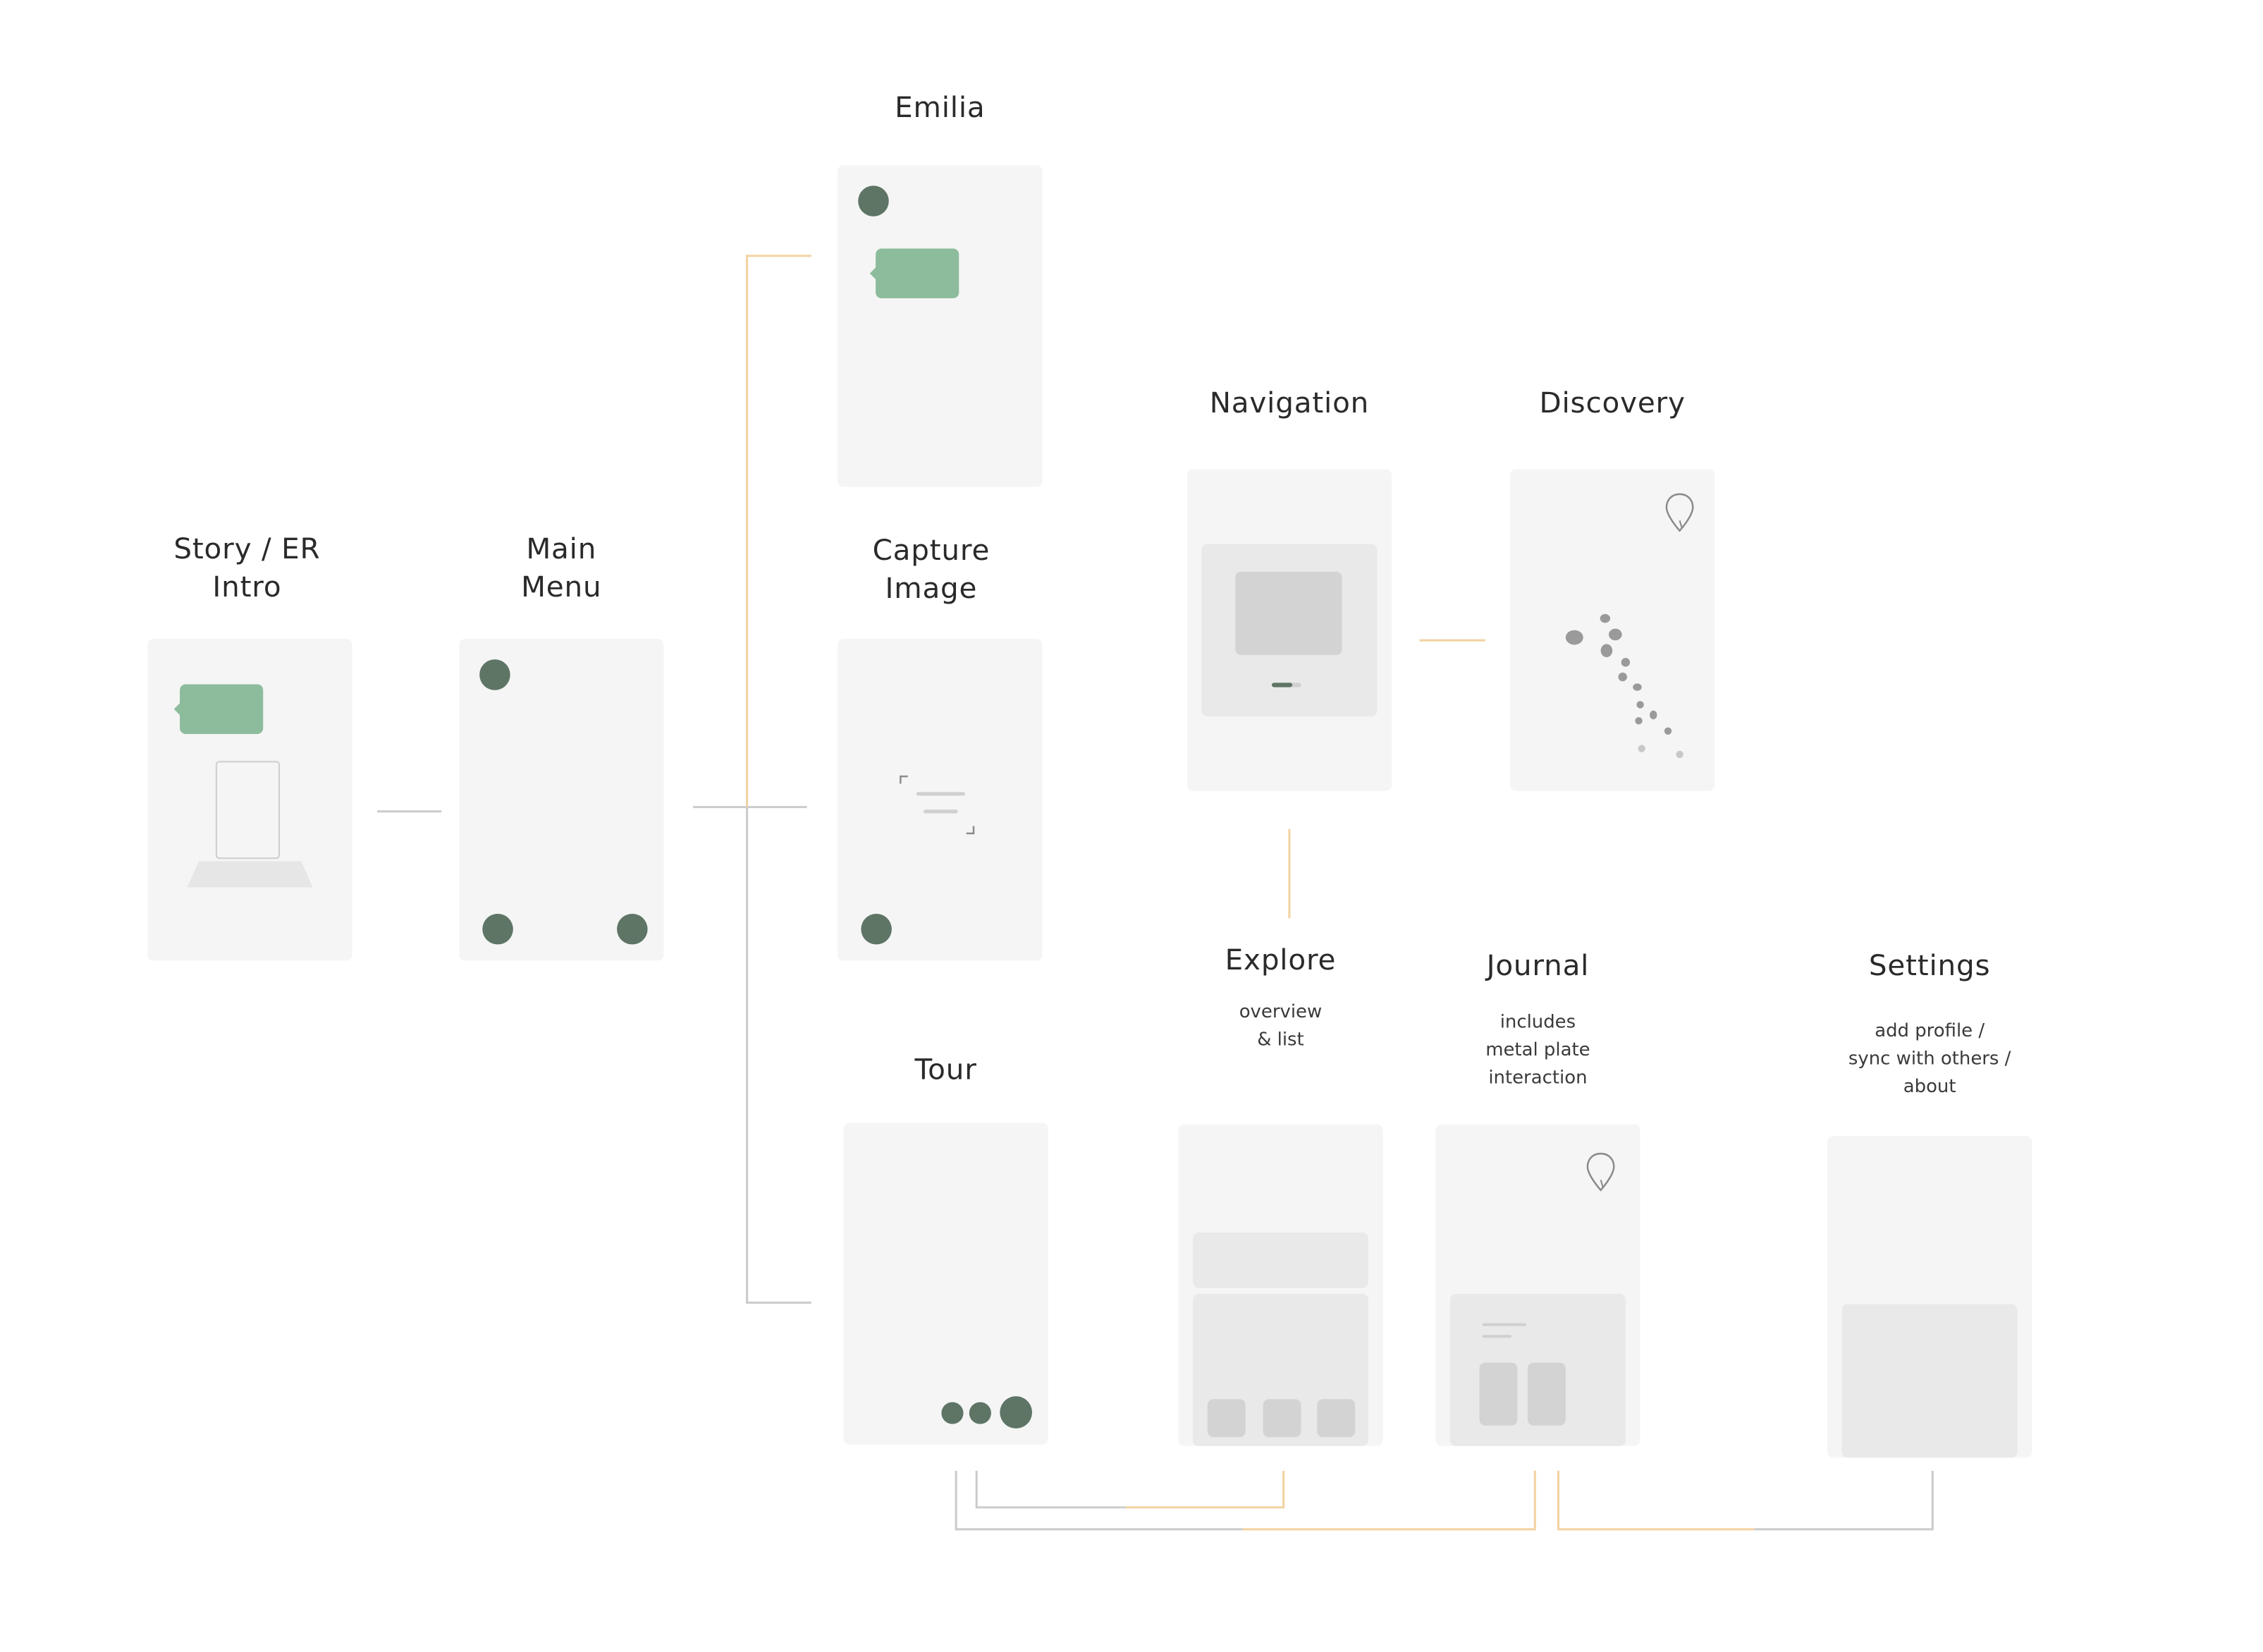 This screenshot has height=1652, width=2263. What do you see at coordinates (941, 108) in the screenshot?
I see `emilia-title: Emilia` at bounding box center [941, 108].